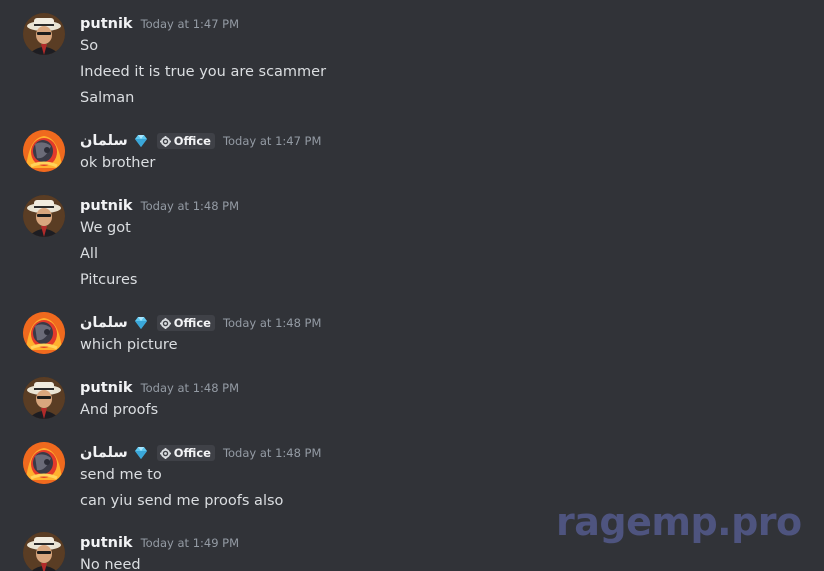 This screenshot has width=824, height=571. I want to click on message-text: can yiu send me proofs also, so click(182, 501).